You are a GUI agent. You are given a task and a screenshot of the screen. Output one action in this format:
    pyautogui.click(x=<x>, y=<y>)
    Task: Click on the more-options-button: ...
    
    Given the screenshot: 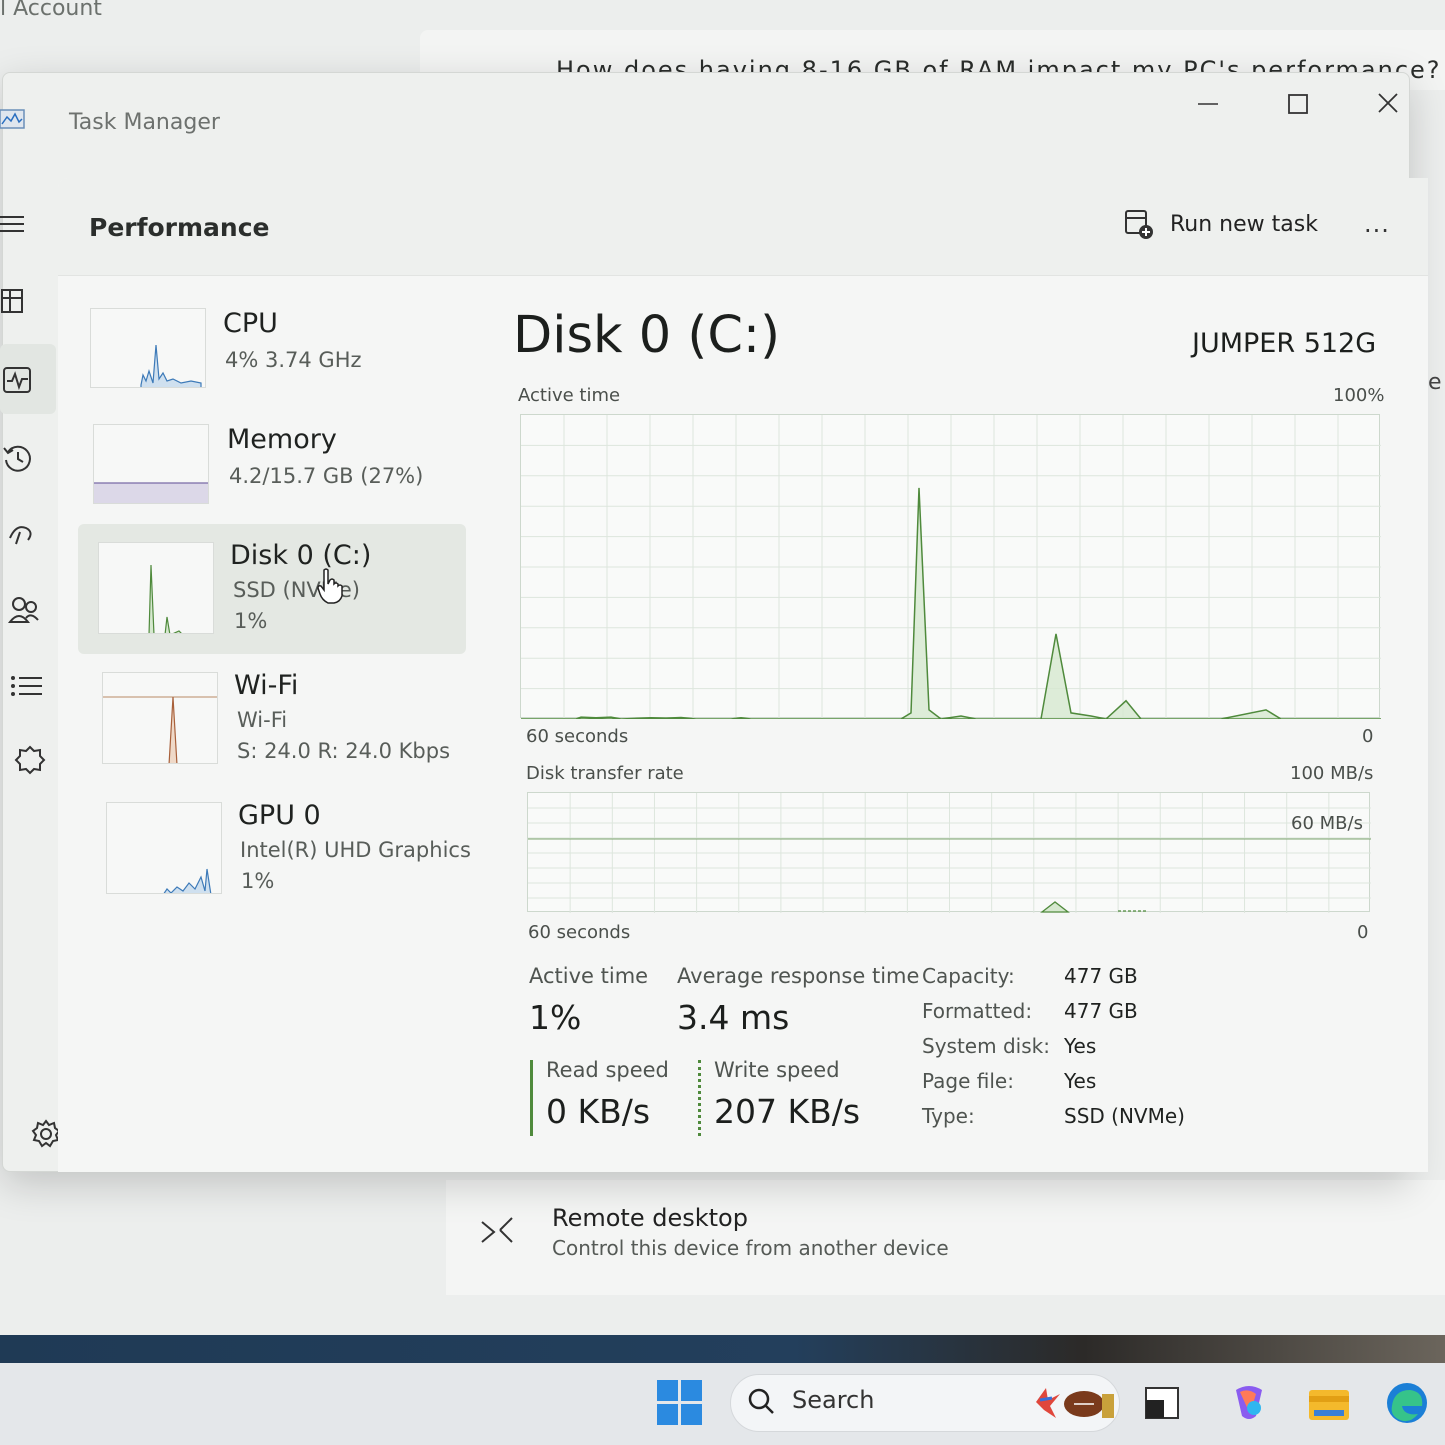 What is the action you would take?
    pyautogui.click(x=1377, y=224)
    